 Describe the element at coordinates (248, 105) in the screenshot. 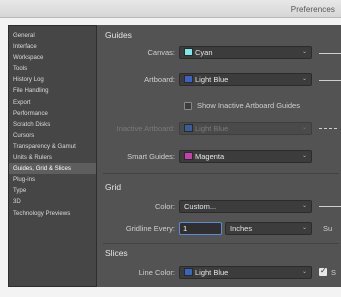

I see `show-inactive-label: Show Inactive Artboard Guides` at that location.